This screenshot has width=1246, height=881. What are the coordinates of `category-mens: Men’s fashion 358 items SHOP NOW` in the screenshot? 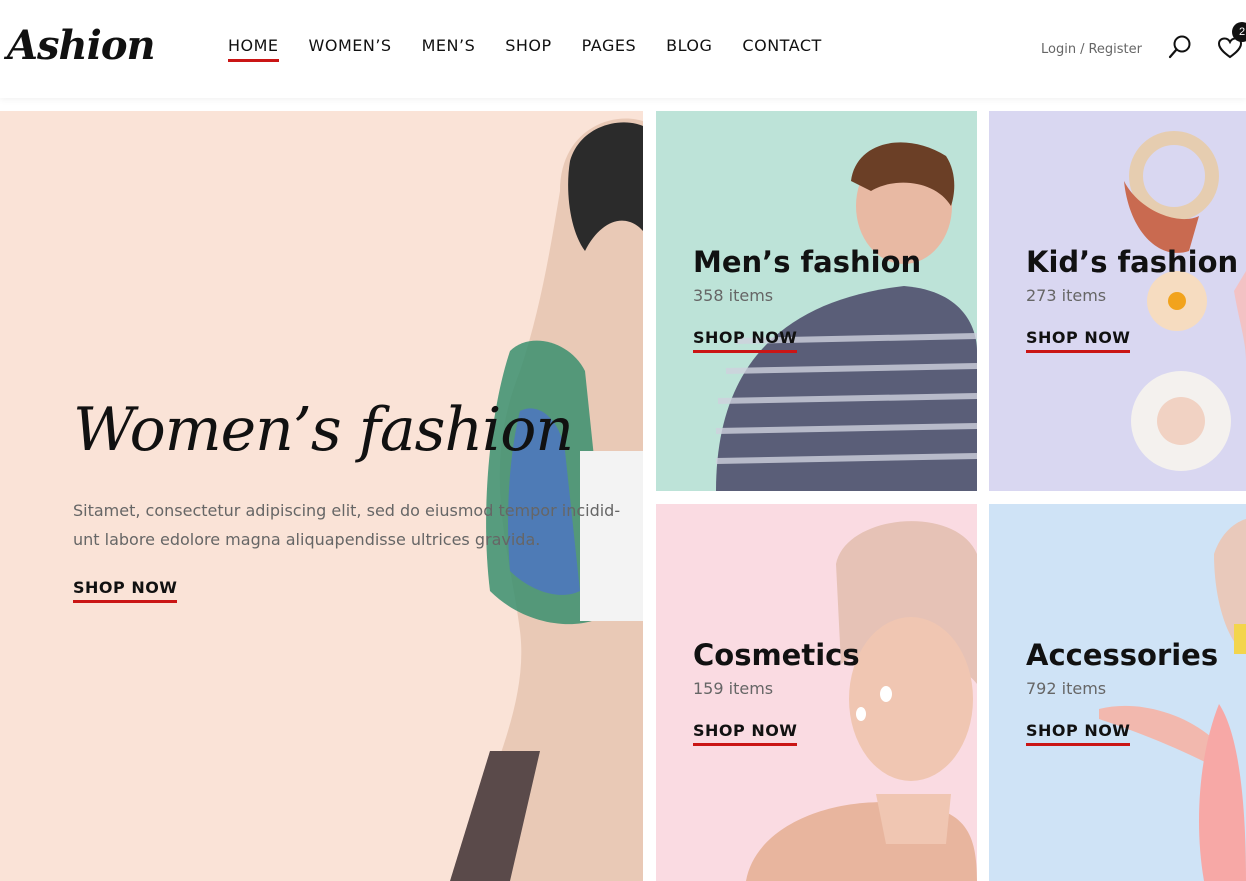 It's located at (816, 301).